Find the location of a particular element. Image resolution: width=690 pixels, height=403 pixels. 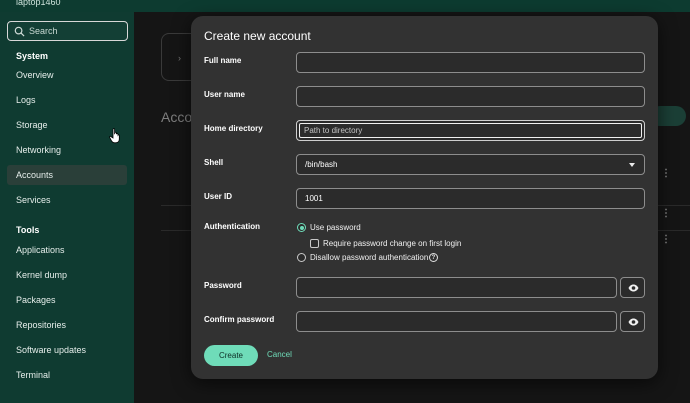

full-name-label: Full name is located at coordinates (223, 60).